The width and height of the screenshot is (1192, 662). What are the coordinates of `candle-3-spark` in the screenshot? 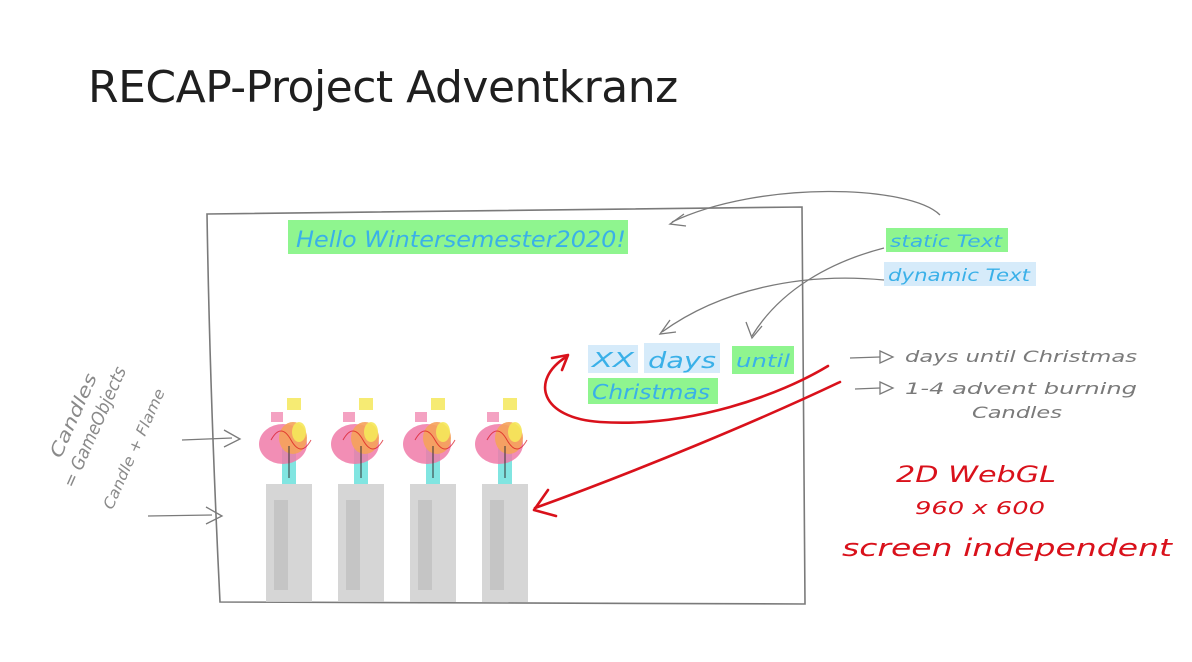 It's located at (438, 404).